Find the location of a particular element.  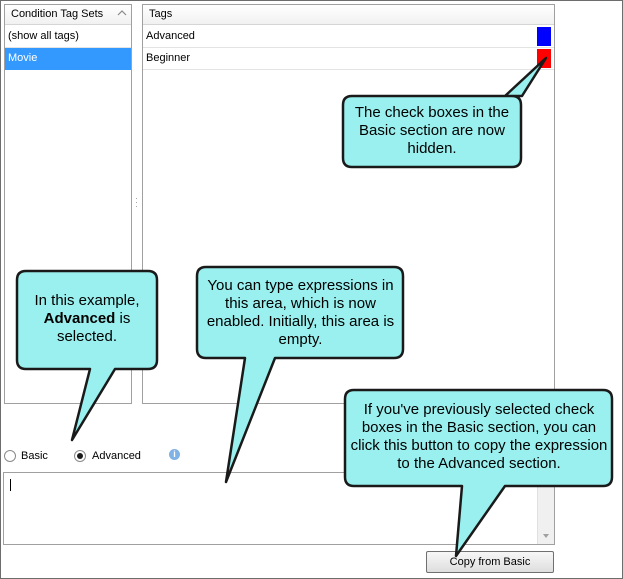

info-icon: i is located at coordinates (174, 454).